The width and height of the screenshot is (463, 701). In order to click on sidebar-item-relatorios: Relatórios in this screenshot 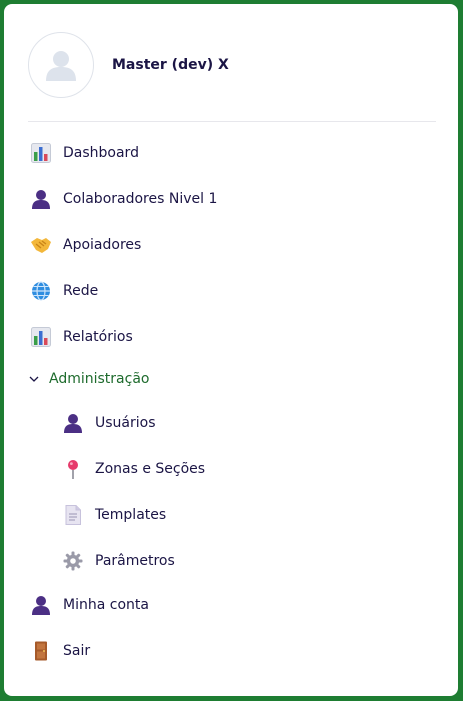, I will do `click(81, 337)`.